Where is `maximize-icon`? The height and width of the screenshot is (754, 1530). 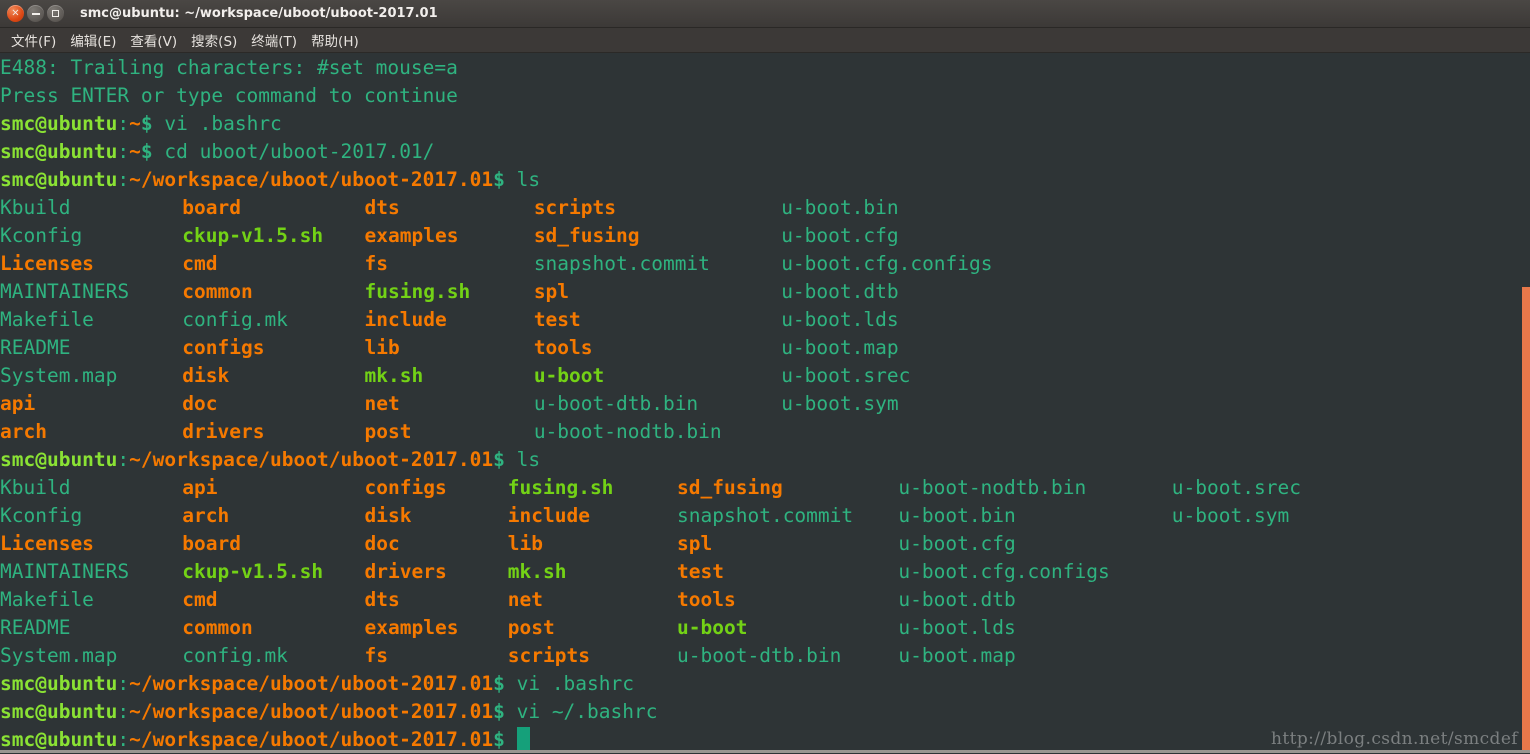
maximize-icon is located at coordinates (55, 13).